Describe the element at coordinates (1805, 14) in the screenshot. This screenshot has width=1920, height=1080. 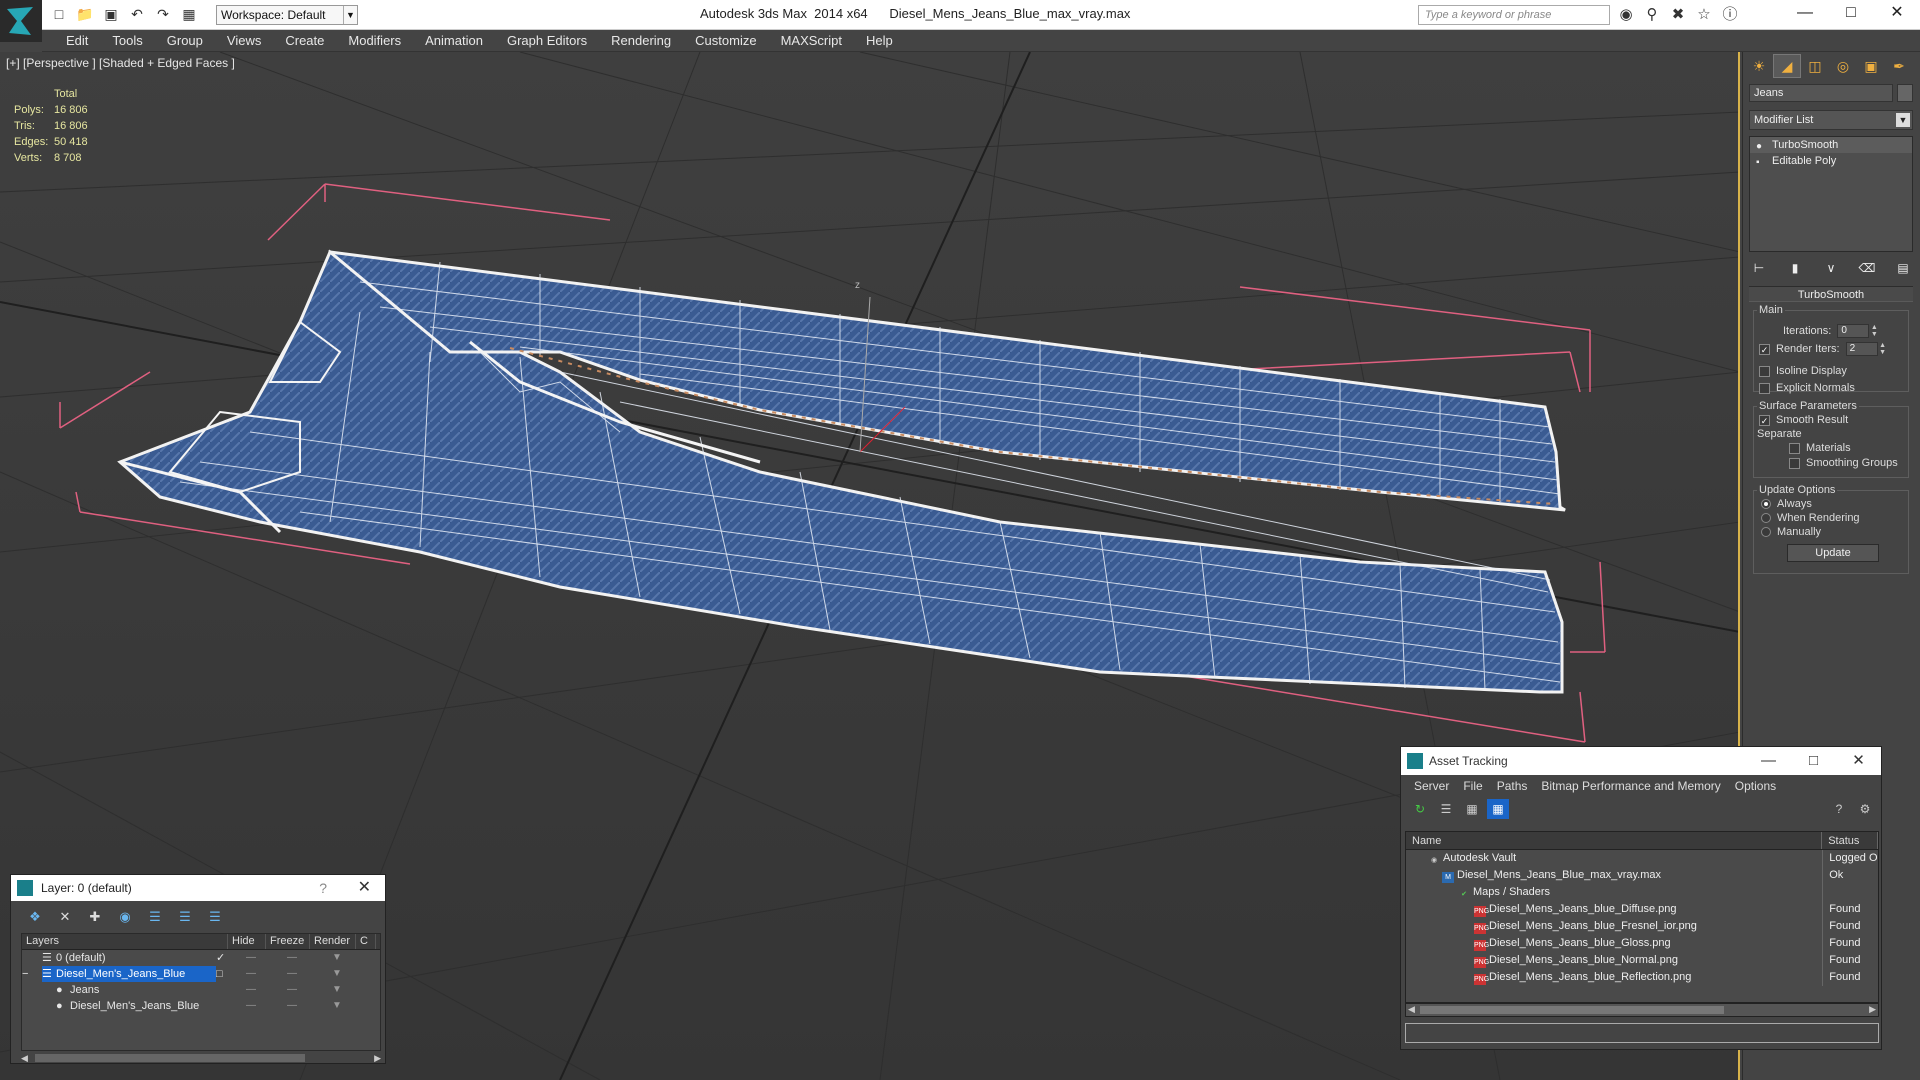
I see `minimize-icon: —` at that location.